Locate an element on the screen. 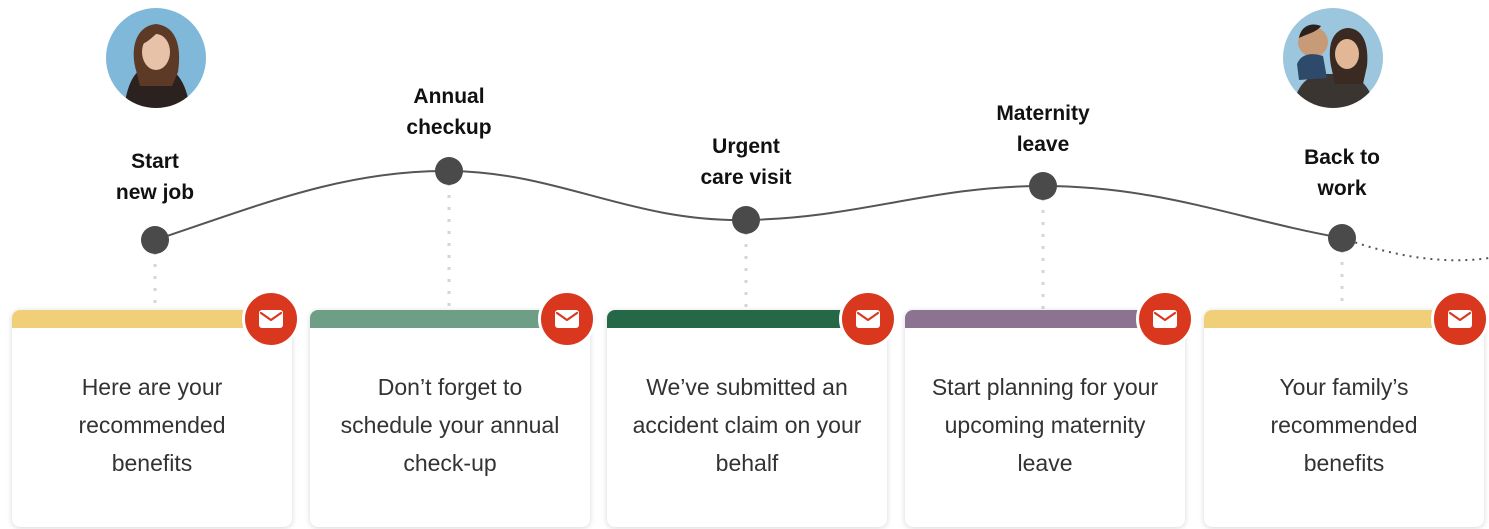  milestone-label-urgent-care-visit: Urgent care visit is located at coordinates (746, 162).